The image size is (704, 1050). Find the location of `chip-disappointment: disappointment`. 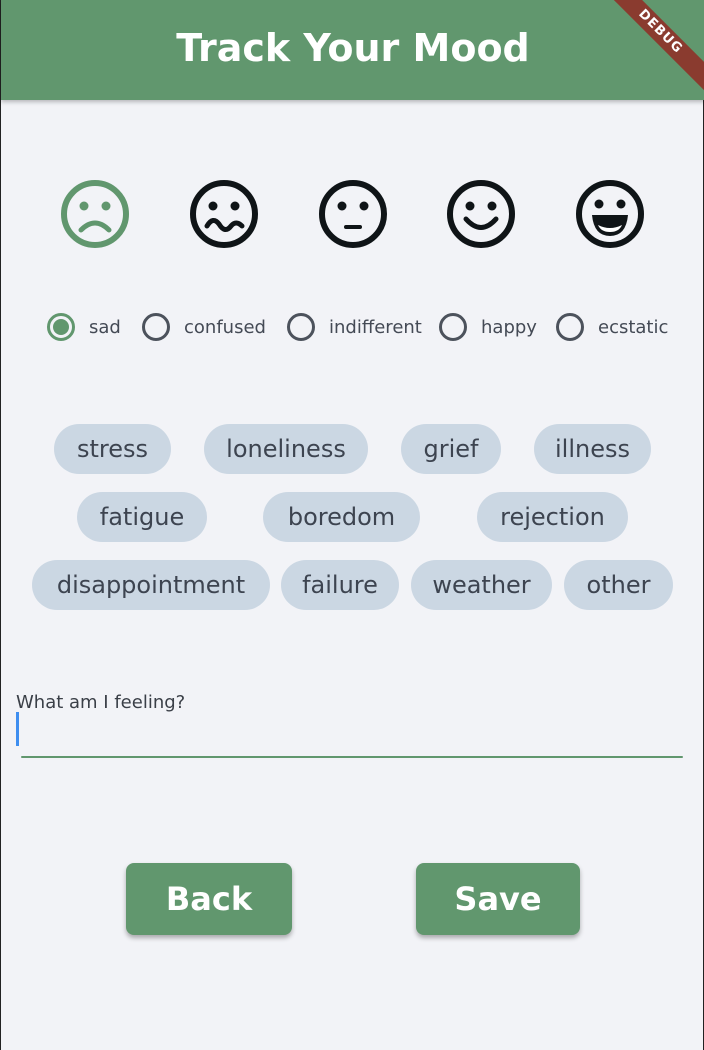

chip-disappointment: disappointment is located at coordinates (151, 585).